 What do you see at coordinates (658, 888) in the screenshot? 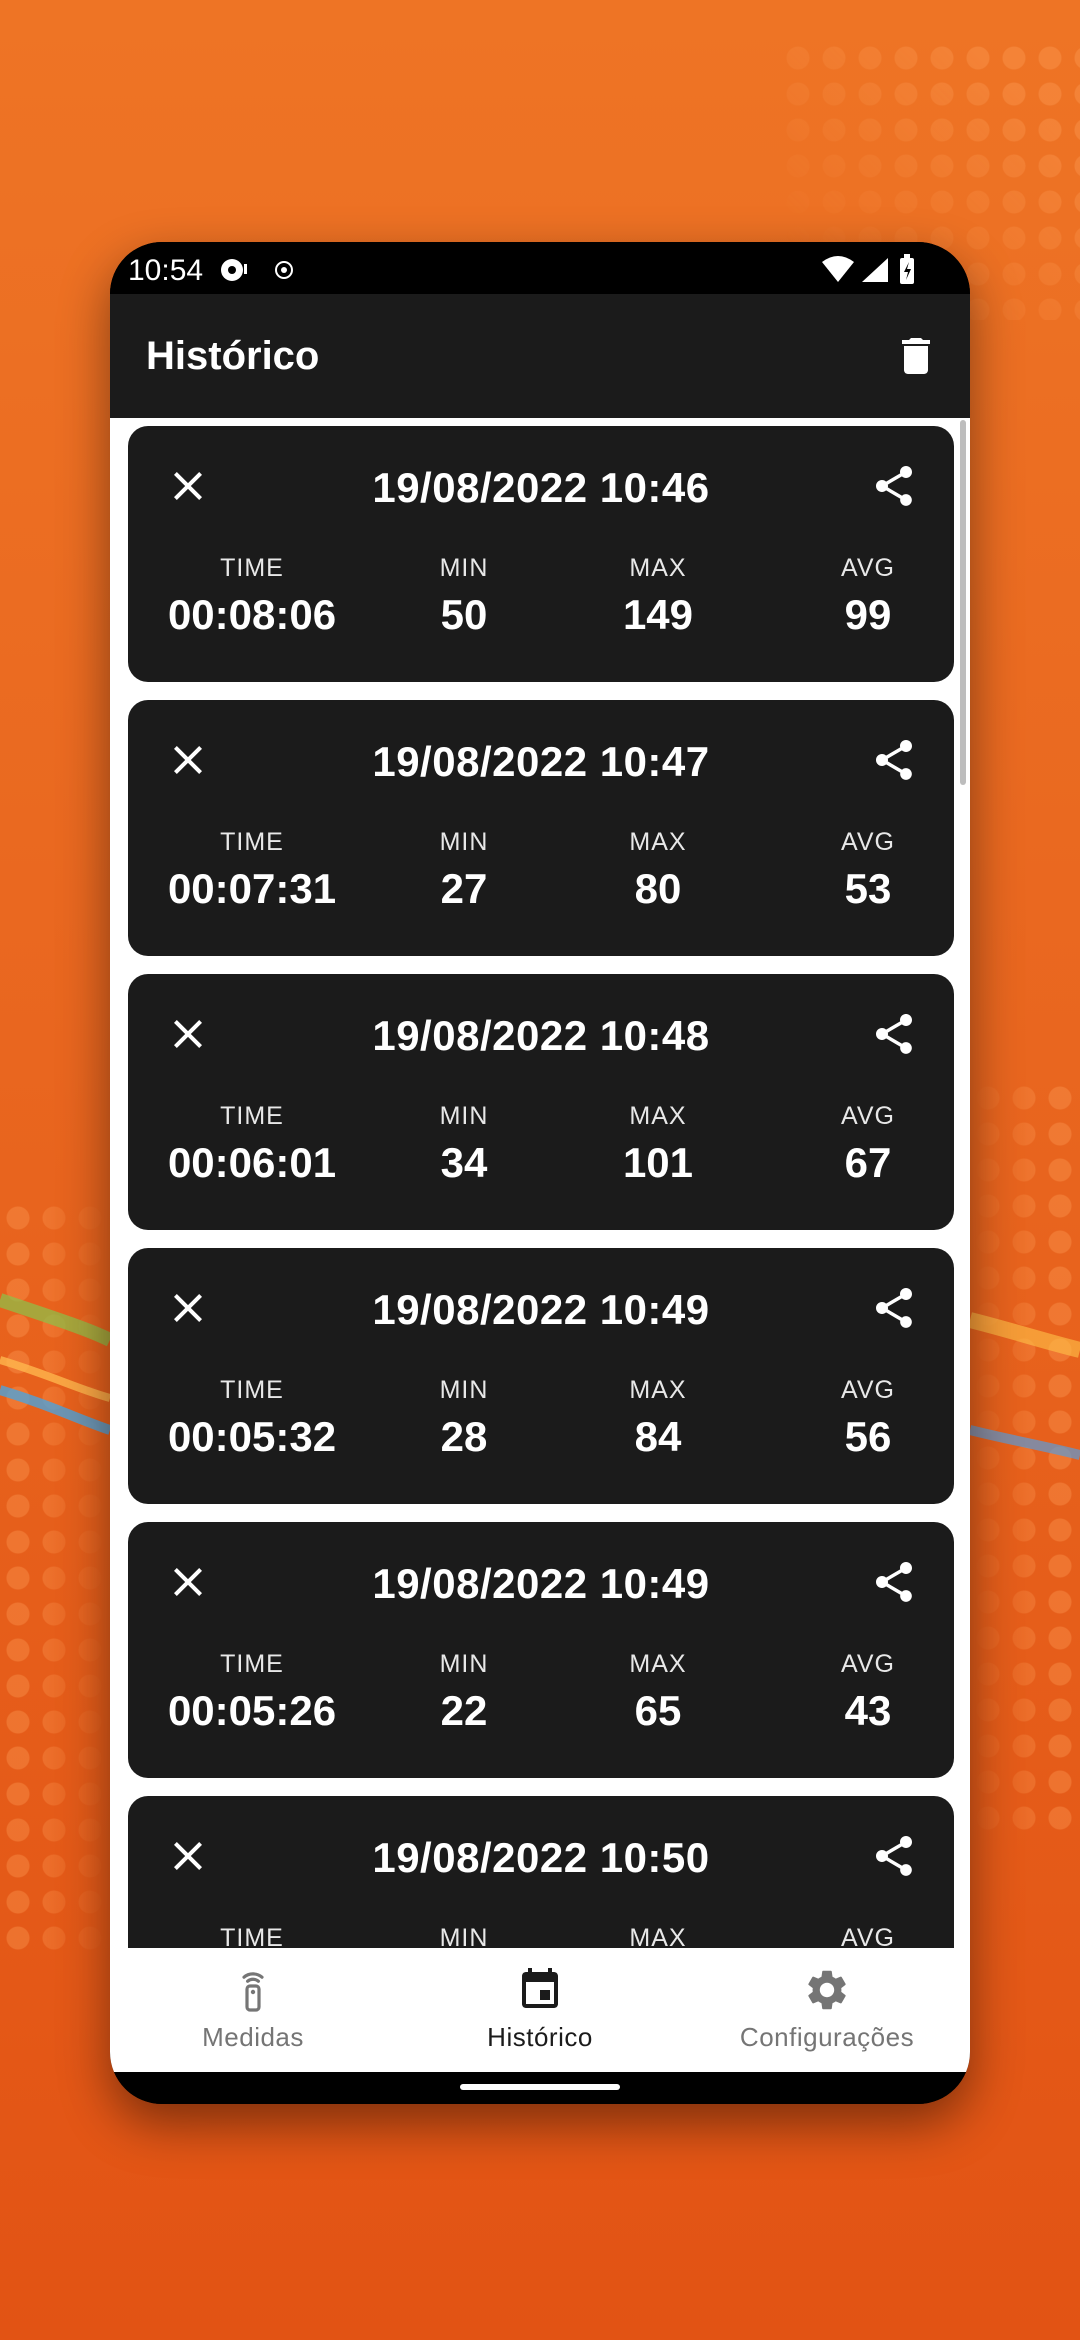
I see `max-value: 80` at bounding box center [658, 888].